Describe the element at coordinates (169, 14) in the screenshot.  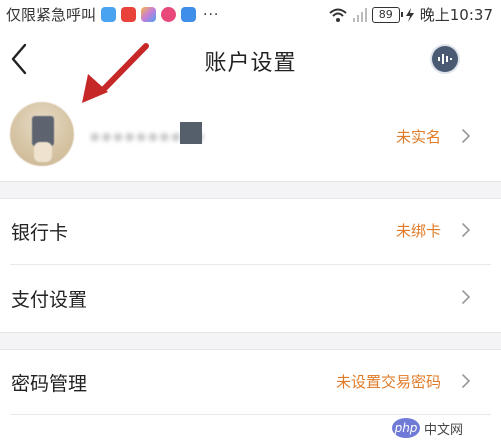
I see `app-icon-pink` at that location.